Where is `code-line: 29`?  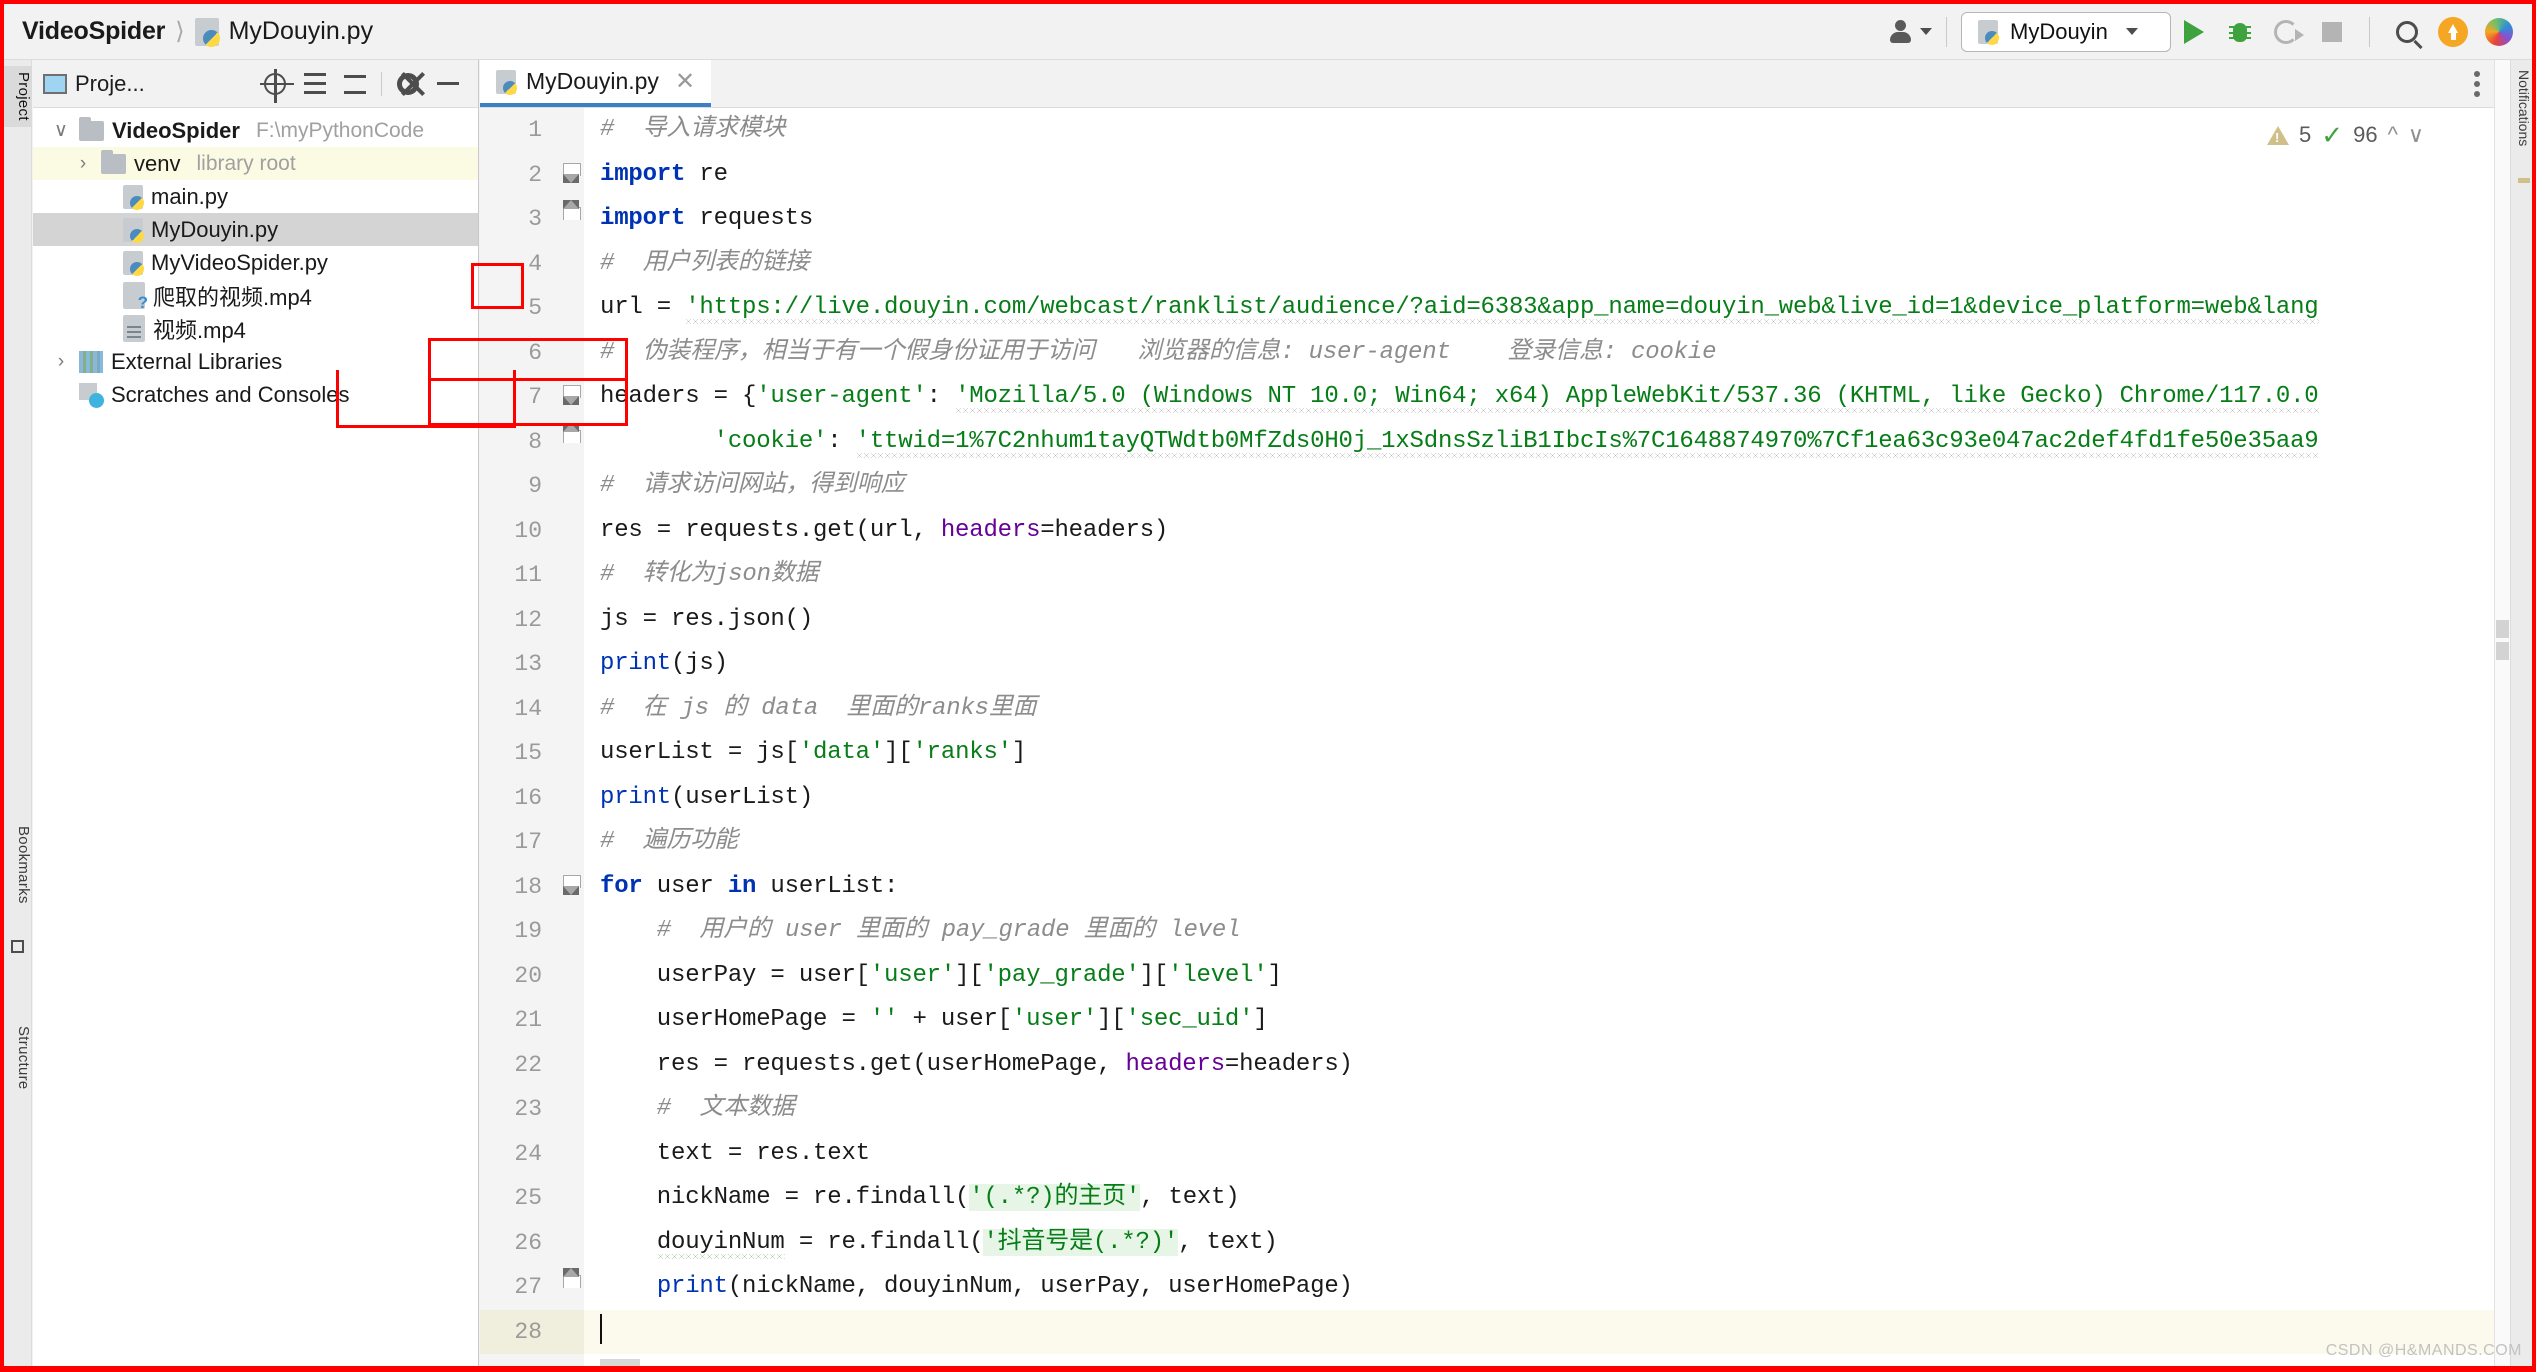 code-line: 29 is located at coordinates (1487, 1360).